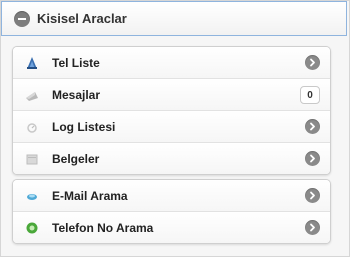 This screenshot has width=350, height=257. I want to click on list-item-telefon-no-arama: Telefon No Arama, so click(171, 227).